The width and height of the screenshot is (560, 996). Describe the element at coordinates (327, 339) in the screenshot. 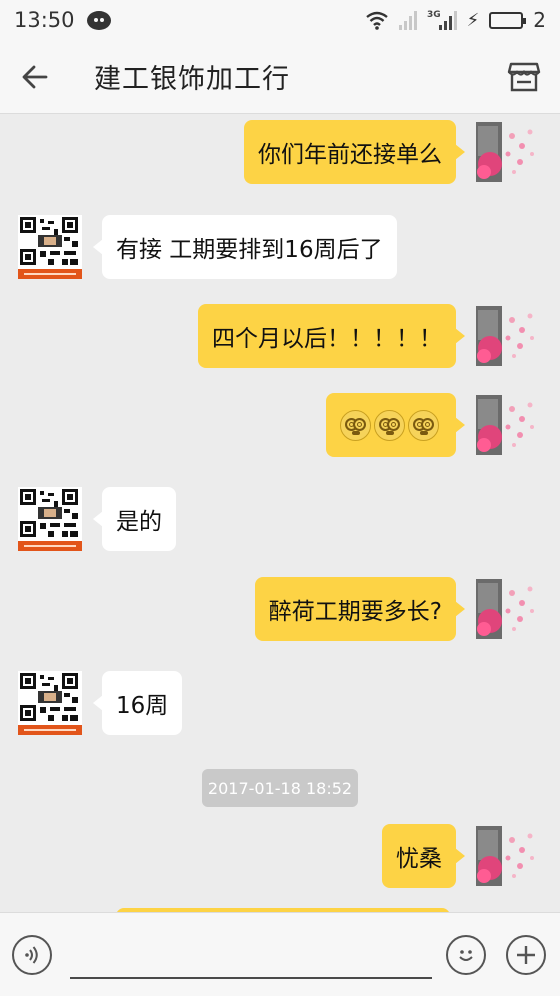

I see `message-text: 四个月以后！！！！！` at that location.